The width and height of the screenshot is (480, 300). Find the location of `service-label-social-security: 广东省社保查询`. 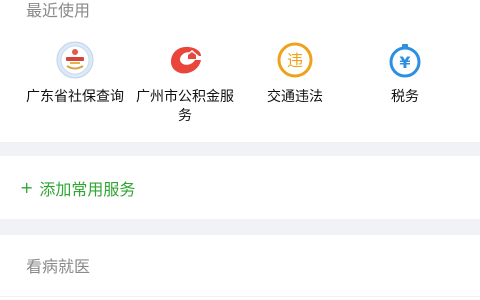

service-label-social-security: 广东省社保查询 is located at coordinates (75, 97).